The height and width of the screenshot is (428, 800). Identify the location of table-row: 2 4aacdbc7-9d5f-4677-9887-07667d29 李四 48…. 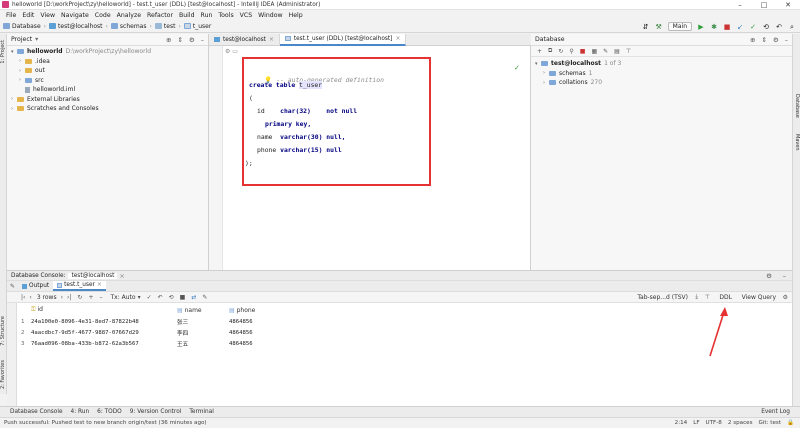
(152, 333).